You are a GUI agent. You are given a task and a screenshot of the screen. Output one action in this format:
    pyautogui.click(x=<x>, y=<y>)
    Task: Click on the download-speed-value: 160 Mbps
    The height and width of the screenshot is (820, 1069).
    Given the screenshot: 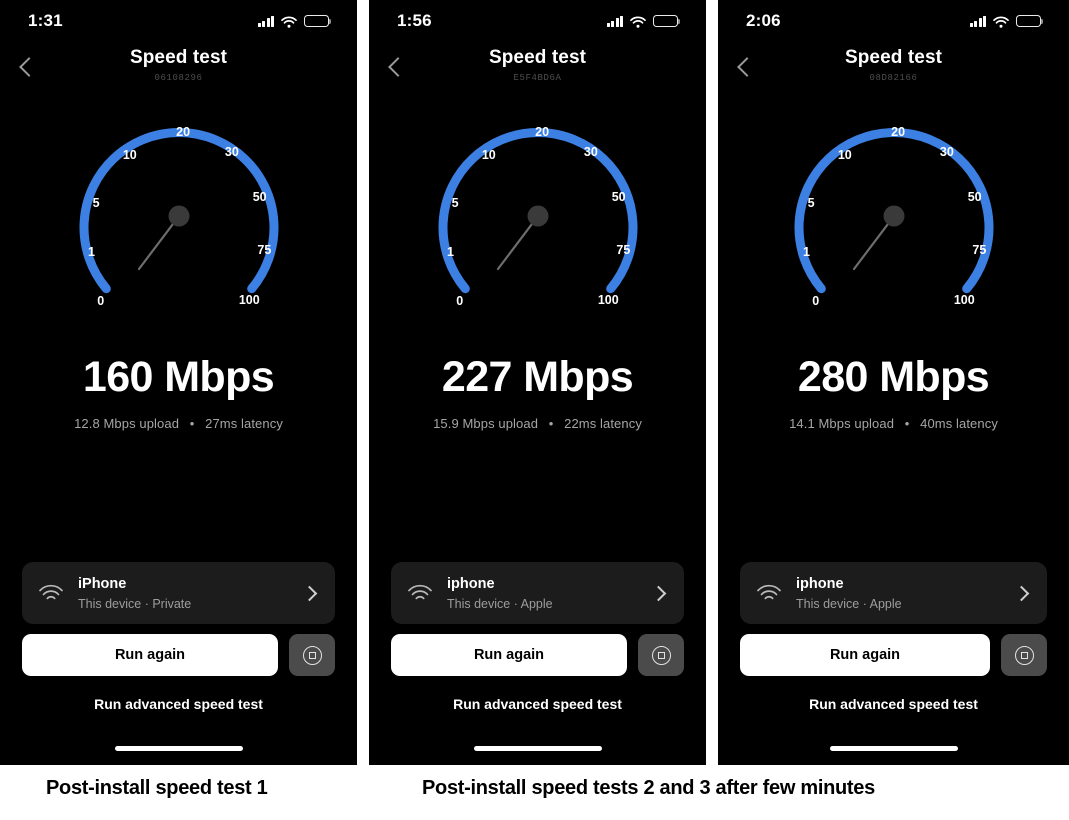 What is the action you would take?
    pyautogui.click(x=178, y=377)
    